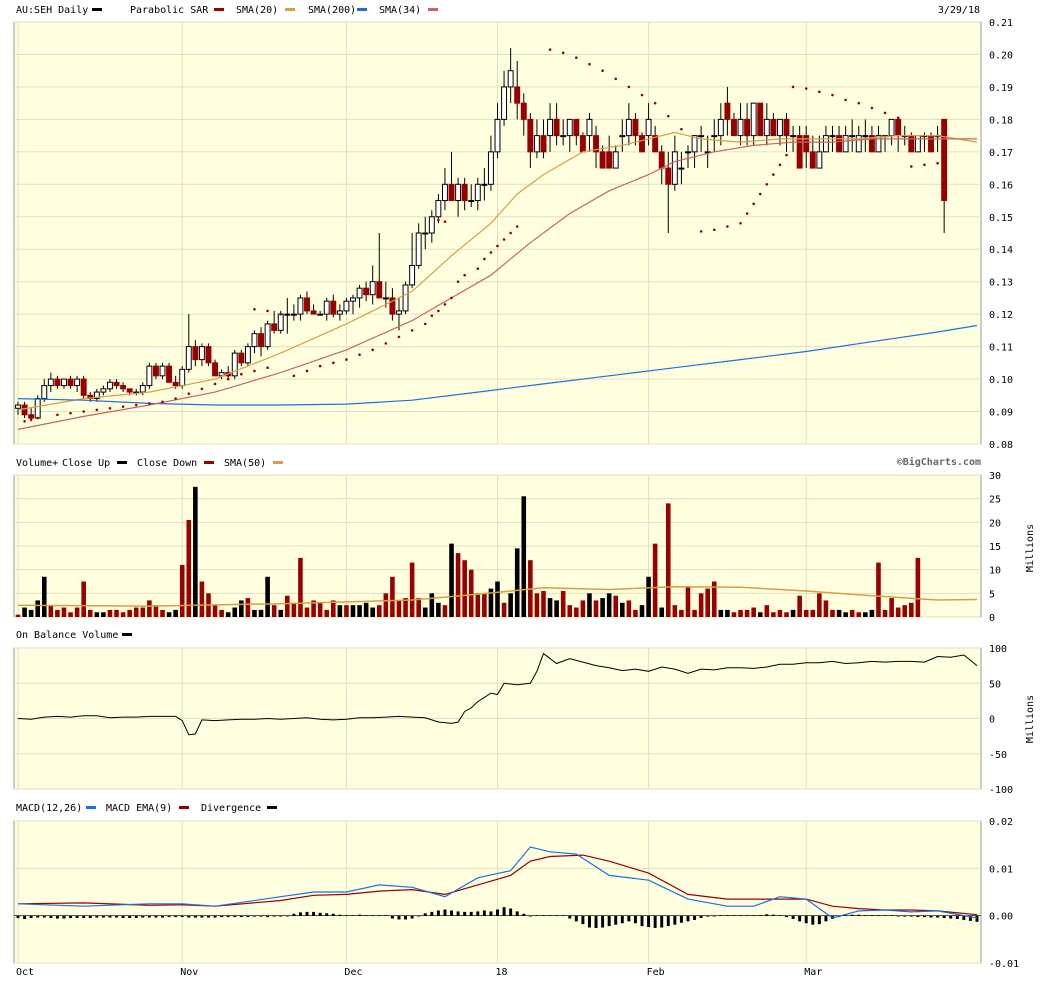 The height and width of the screenshot is (985, 1045). What do you see at coordinates (1001, 445) in the screenshot?
I see `price-tick-label: 0.08` at bounding box center [1001, 445].